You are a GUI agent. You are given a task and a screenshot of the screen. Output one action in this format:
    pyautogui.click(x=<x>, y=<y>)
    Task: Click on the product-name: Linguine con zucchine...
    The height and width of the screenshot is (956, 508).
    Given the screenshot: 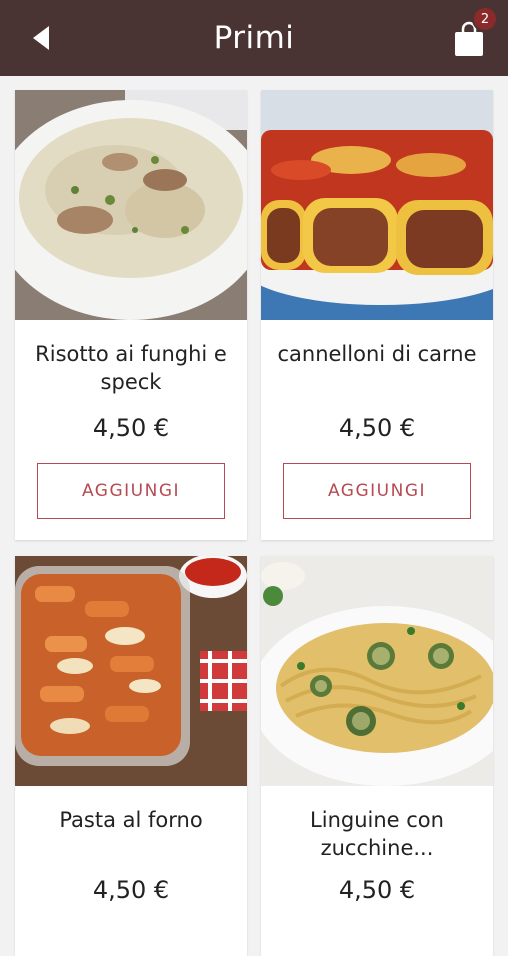 What is the action you would take?
    pyautogui.click(x=377, y=834)
    